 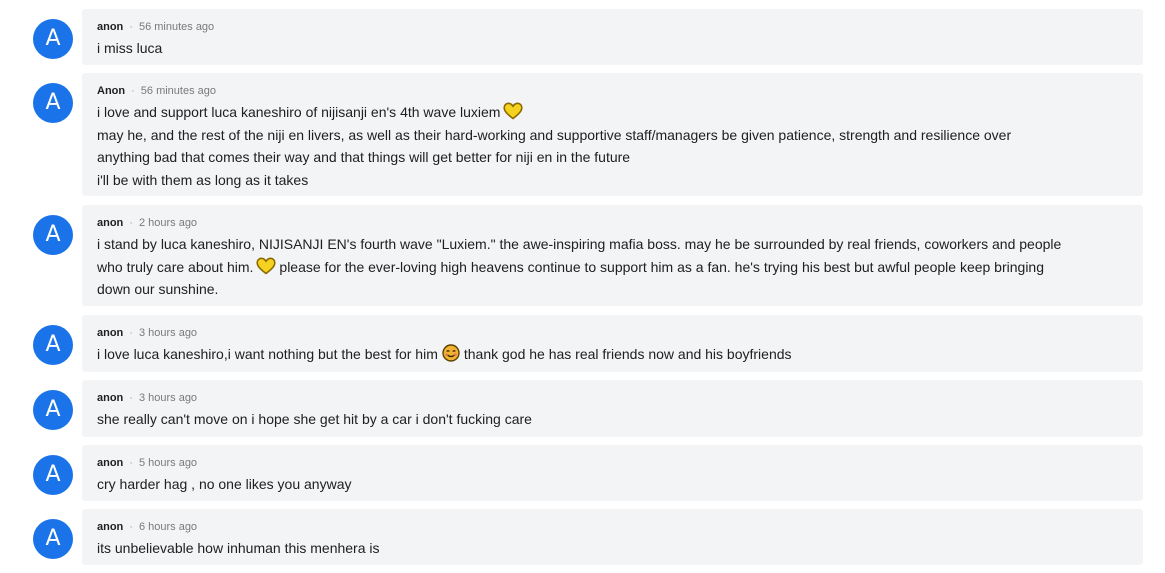 I want to click on comment-meta: Anon · 56 minutes ago, so click(x=612, y=91).